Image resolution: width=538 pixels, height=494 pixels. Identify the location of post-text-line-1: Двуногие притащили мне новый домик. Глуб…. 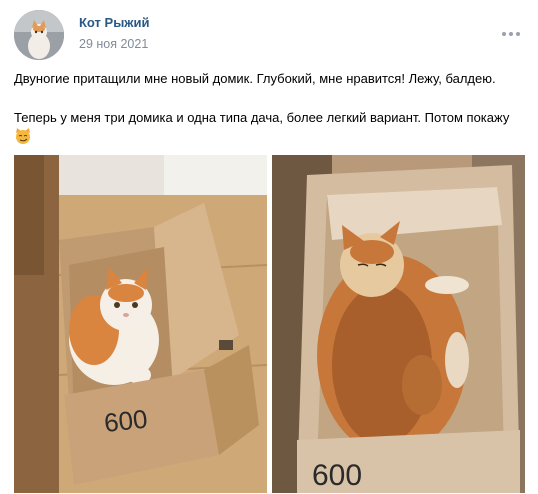
(255, 78).